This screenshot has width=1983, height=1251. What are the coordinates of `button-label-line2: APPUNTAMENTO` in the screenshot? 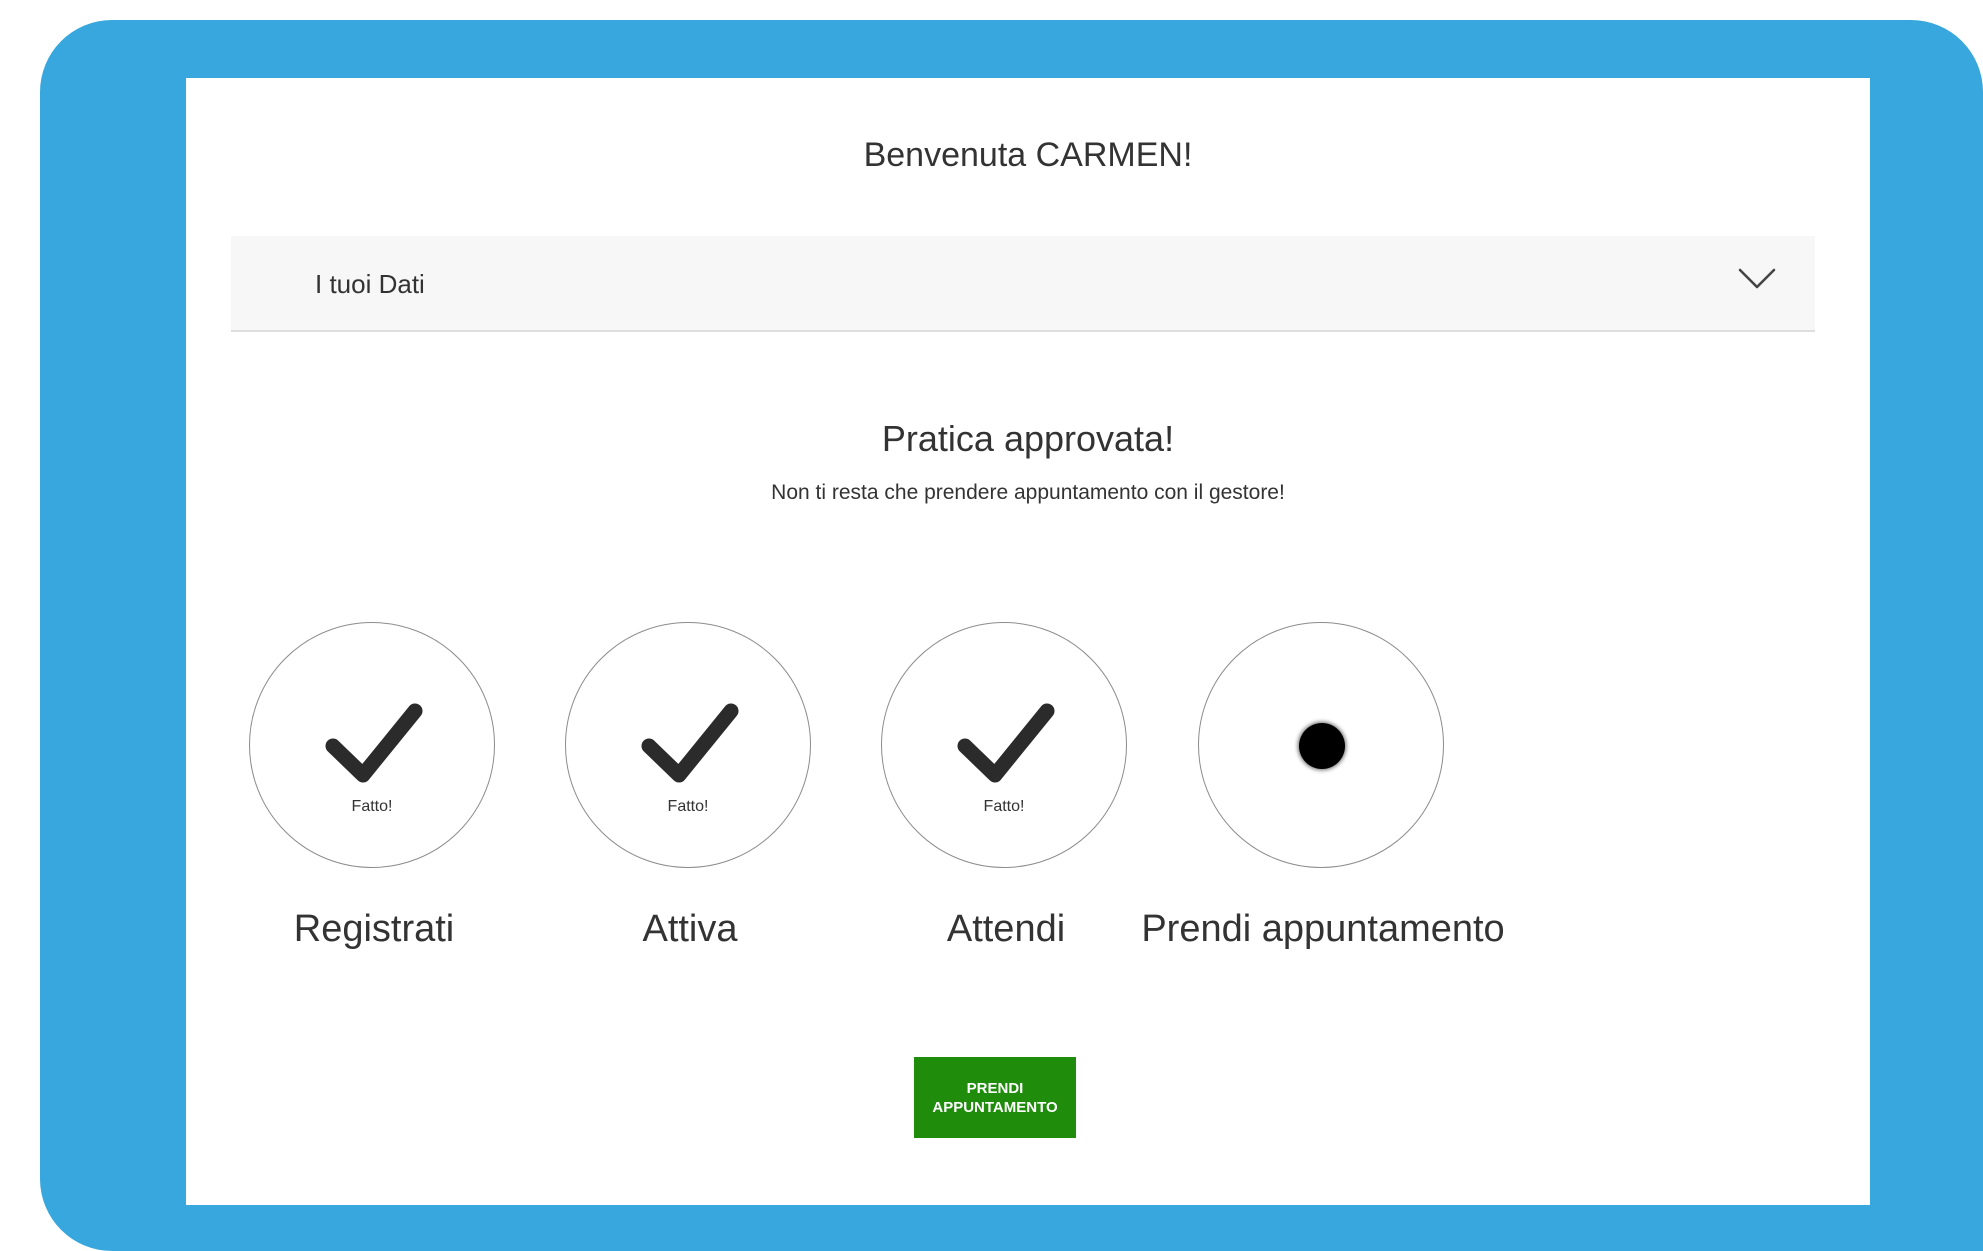 It's located at (995, 1107).